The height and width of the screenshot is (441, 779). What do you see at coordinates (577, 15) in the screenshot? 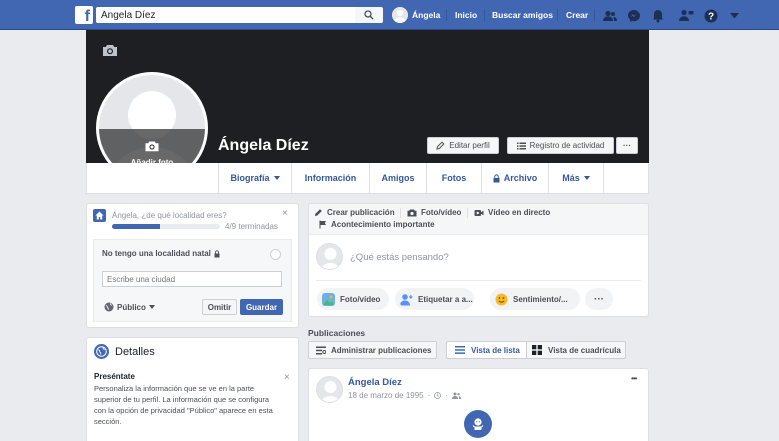
I see `nav-create-link: Crear` at bounding box center [577, 15].